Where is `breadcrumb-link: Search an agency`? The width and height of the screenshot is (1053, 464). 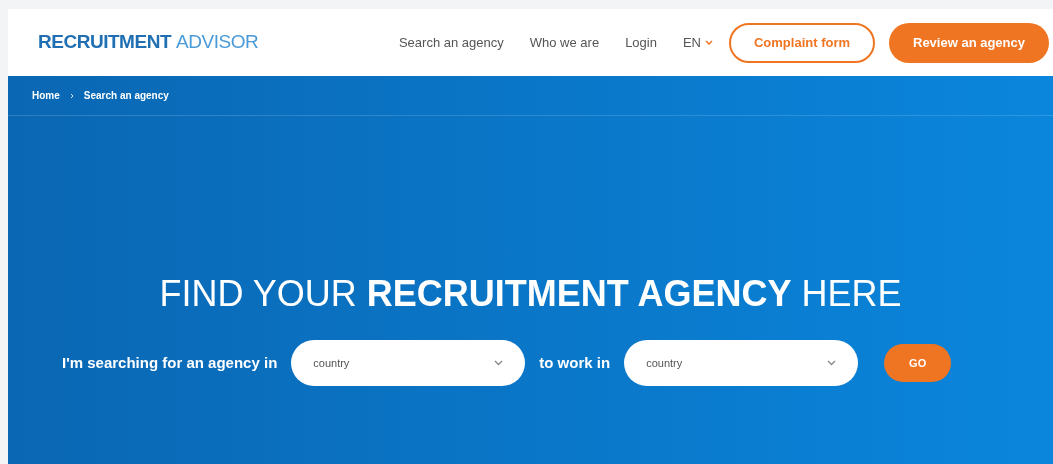
breadcrumb-link: Search an agency is located at coordinates (126, 95).